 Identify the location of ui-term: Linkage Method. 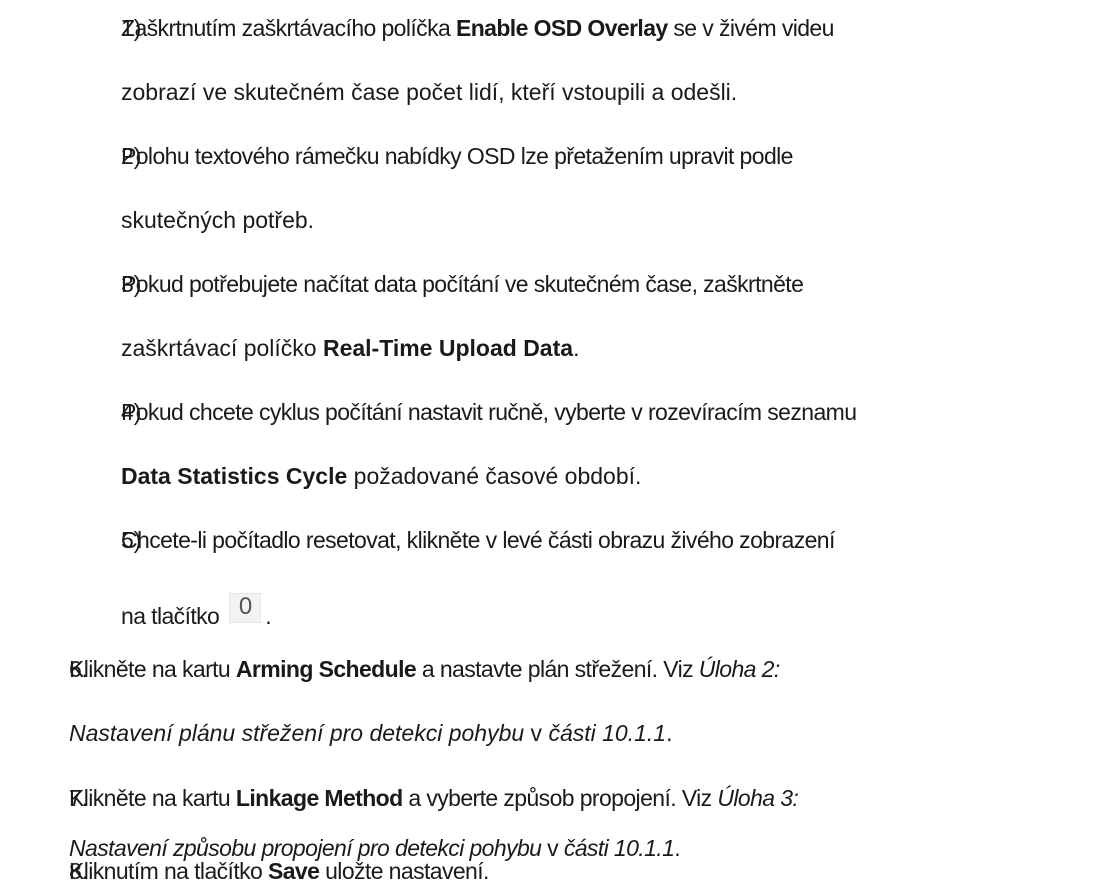
(319, 798).